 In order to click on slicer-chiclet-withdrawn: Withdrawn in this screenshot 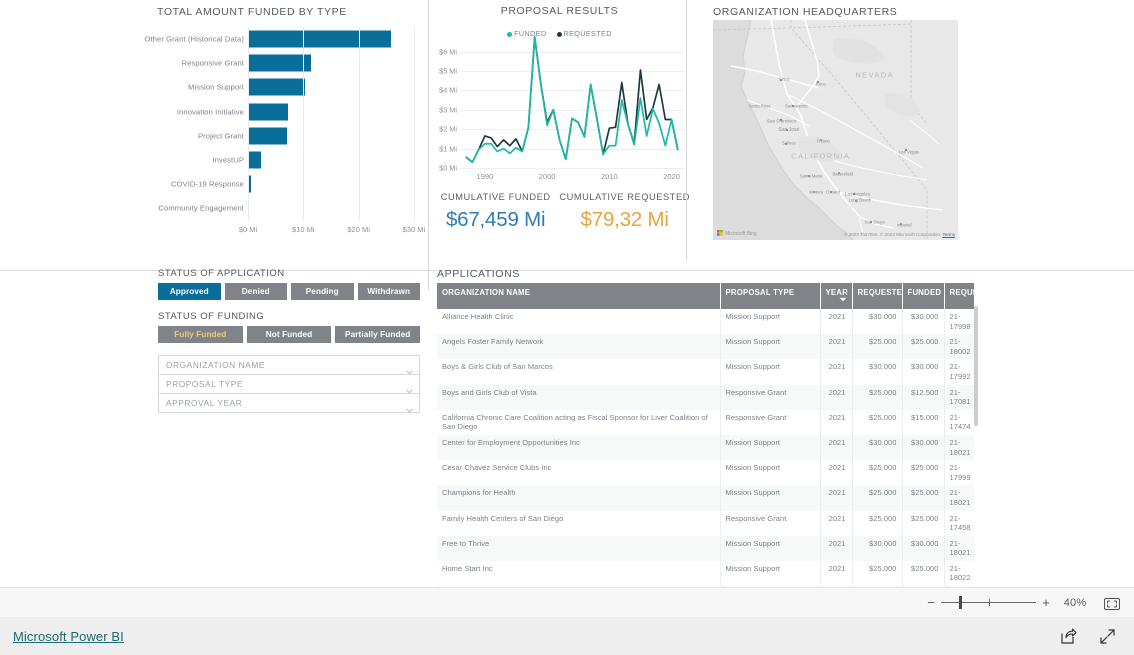, I will do `click(388, 291)`.